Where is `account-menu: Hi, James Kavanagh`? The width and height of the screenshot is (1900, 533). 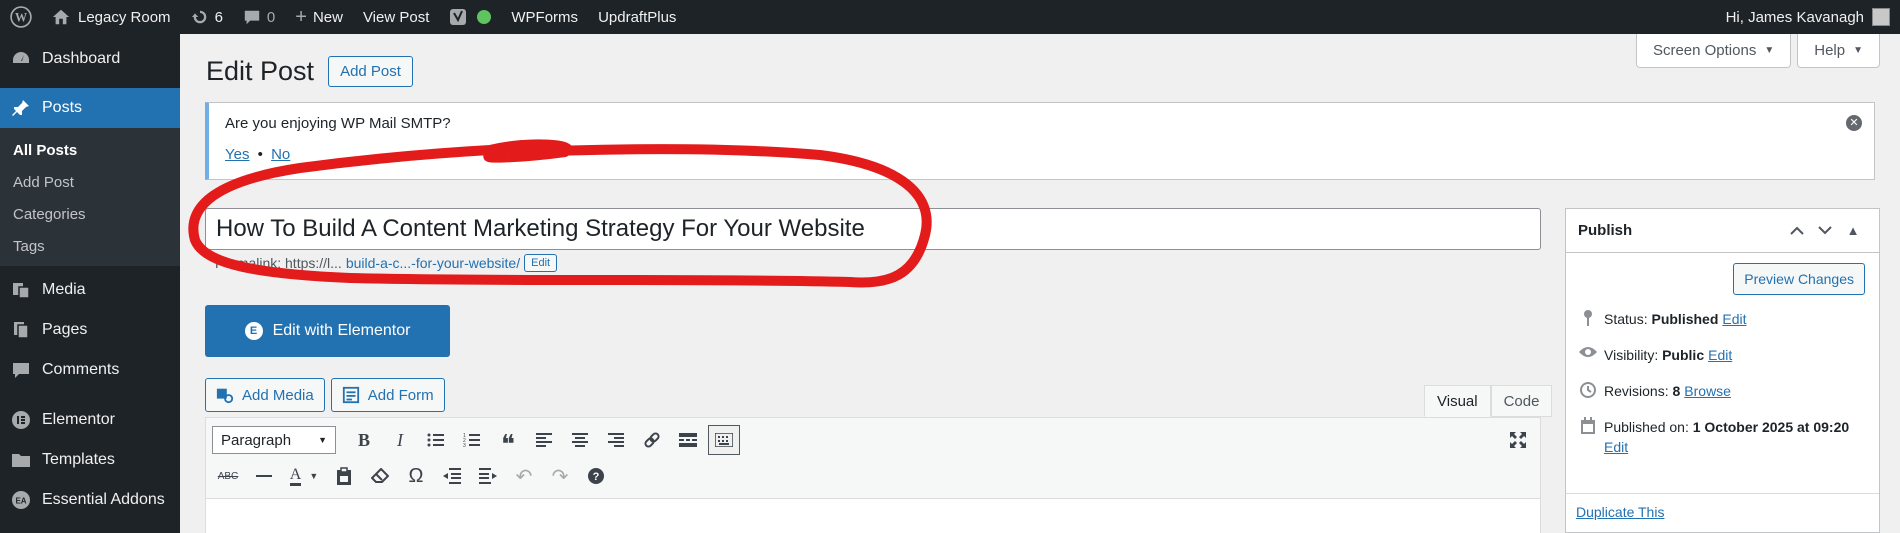
account-menu: Hi, James Kavanagh is located at coordinates (1808, 17).